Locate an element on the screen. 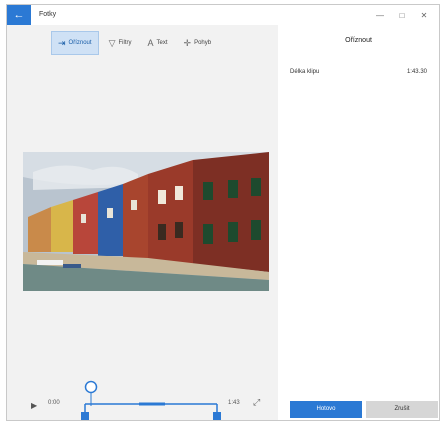 This screenshot has height=425, width=444. tool-motion-label: Pohyb is located at coordinates (203, 43).